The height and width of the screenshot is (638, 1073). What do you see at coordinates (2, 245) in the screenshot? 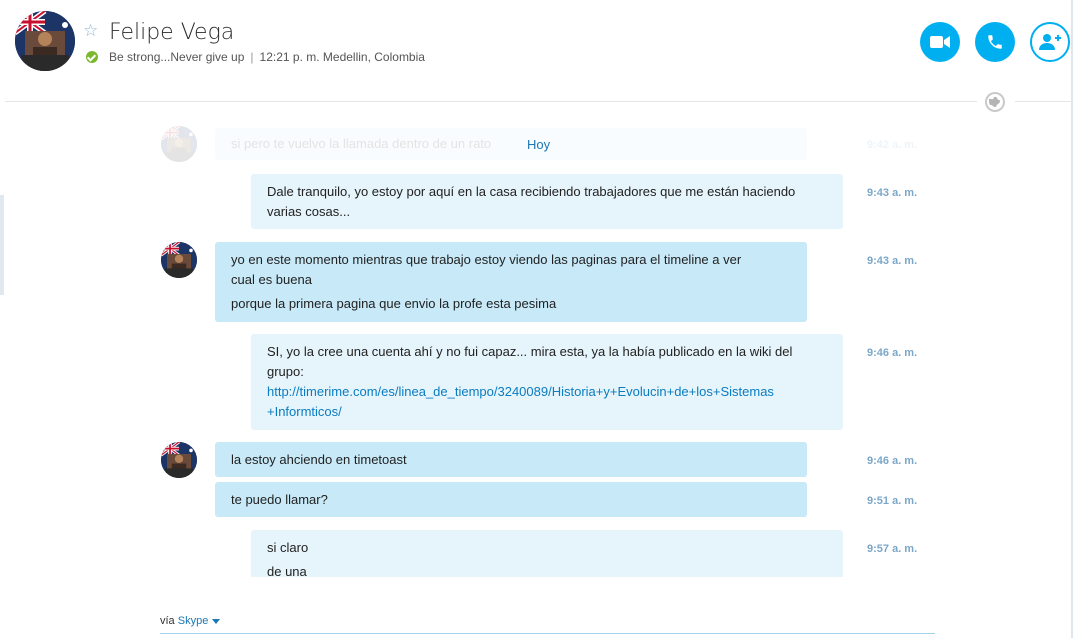
I see `left-scroll-edge` at bounding box center [2, 245].